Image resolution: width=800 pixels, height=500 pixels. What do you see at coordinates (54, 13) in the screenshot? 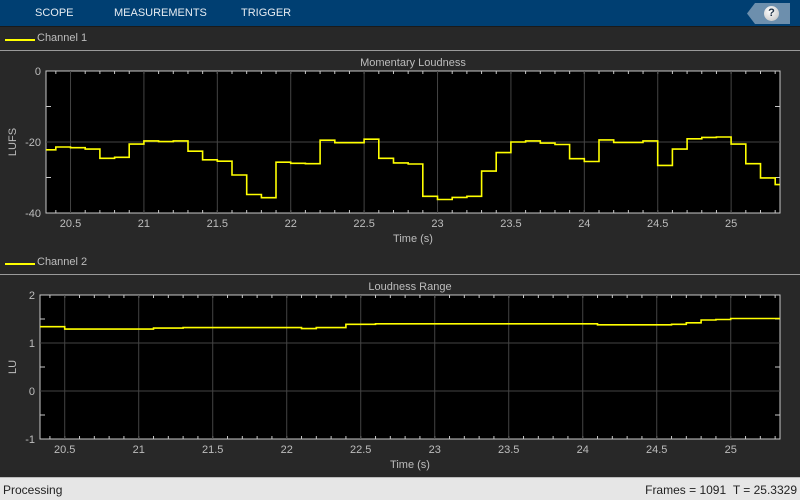
I see `tab-scope: SCOPE` at bounding box center [54, 13].